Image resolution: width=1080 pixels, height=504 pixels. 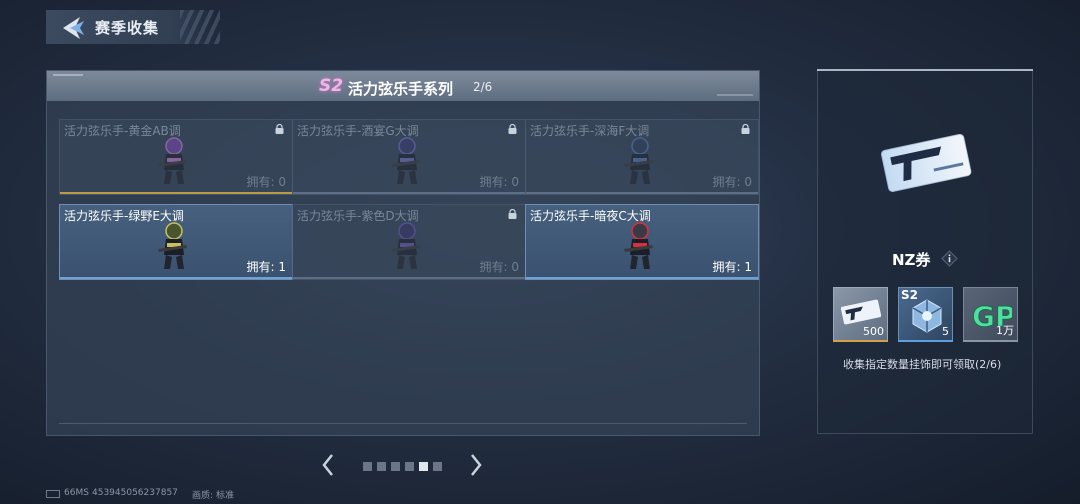 I want to click on back-arrow-icon, so click(x=72, y=28).